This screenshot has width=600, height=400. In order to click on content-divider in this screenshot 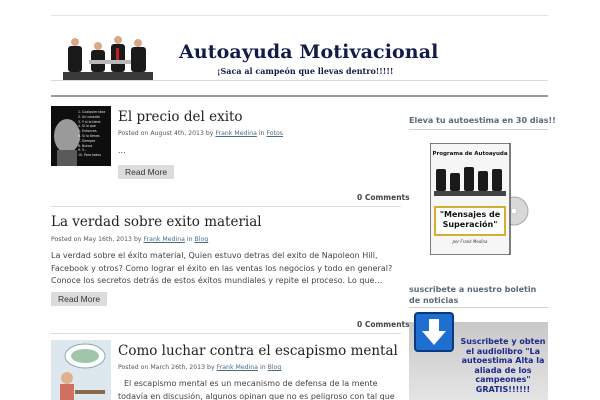, I will do `click(299, 96)`.